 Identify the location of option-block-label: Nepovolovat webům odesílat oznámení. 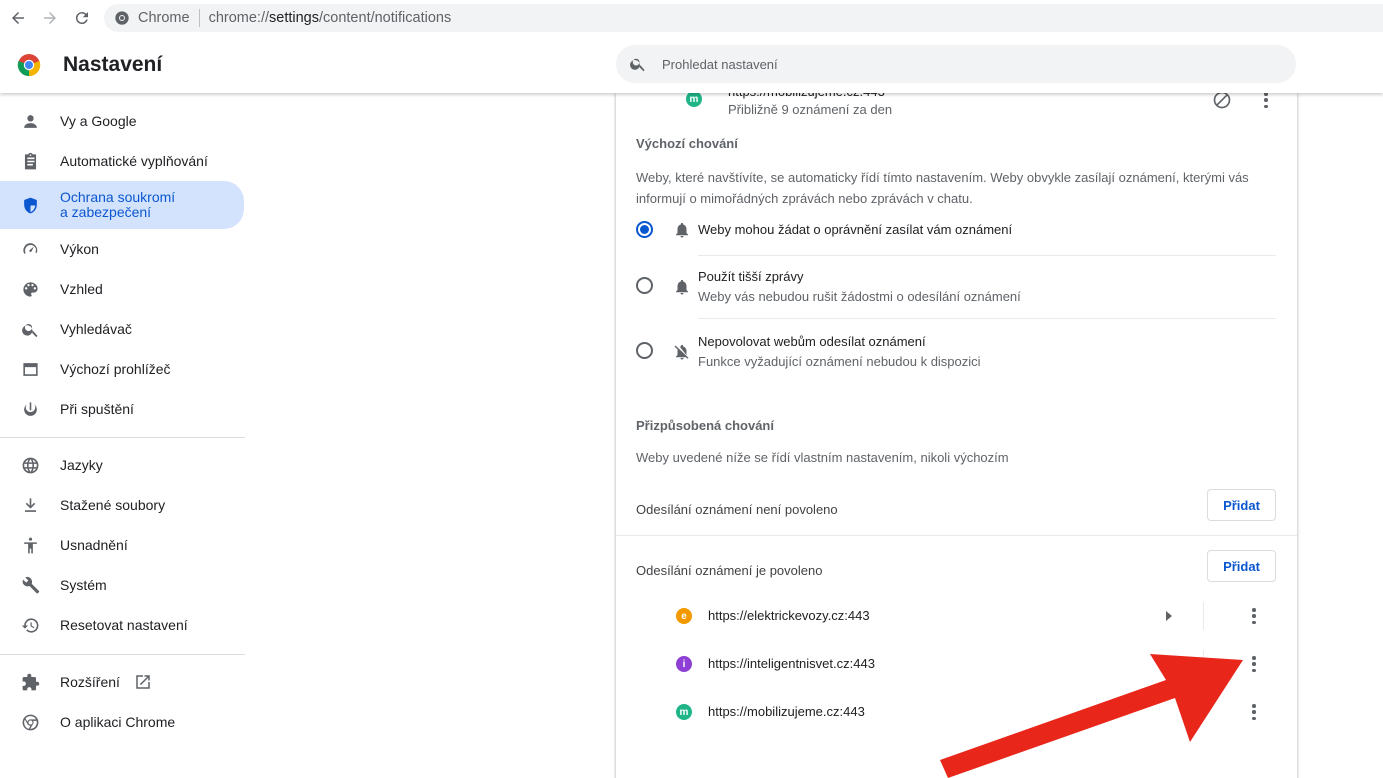
(812, 341).